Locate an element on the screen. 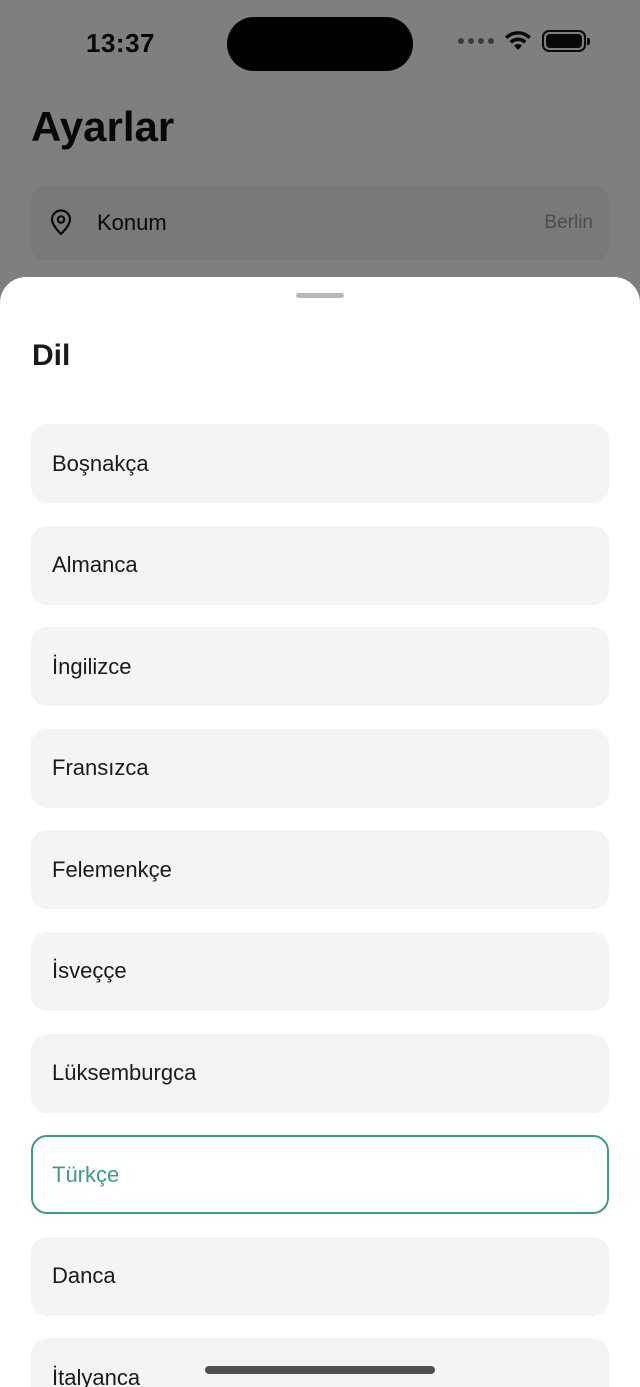  language-option-selected: Türkçe is located at coordinates (320, 1175).